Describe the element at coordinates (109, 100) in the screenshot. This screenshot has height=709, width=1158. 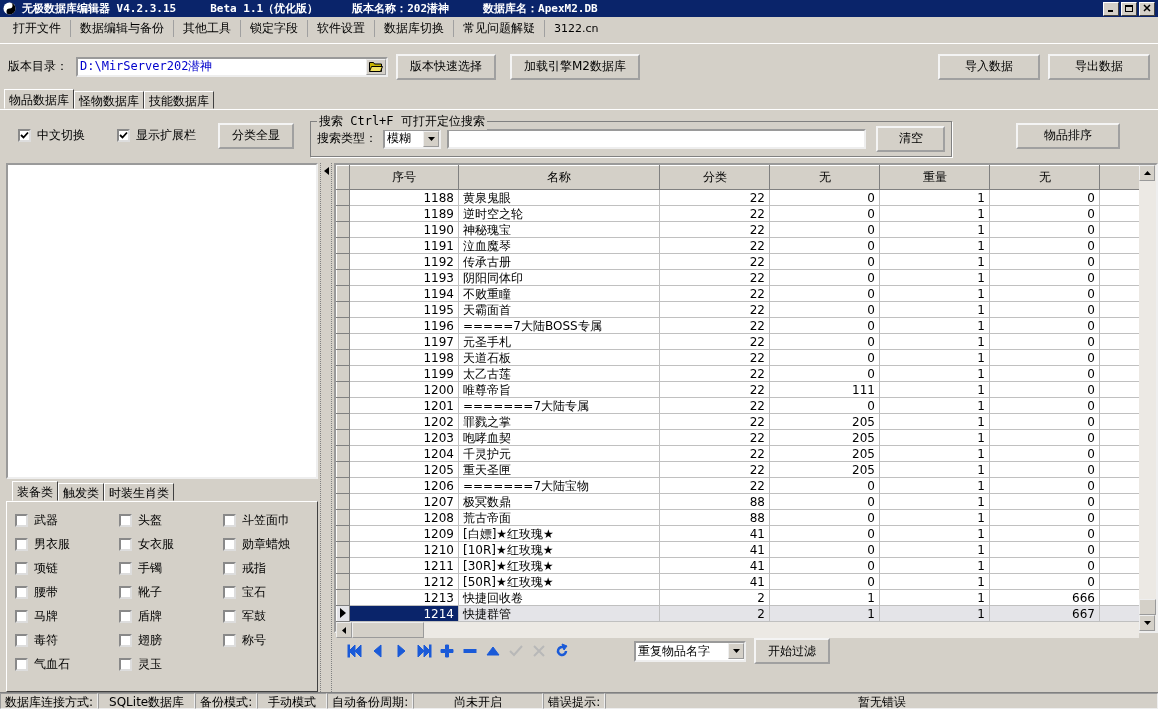
I see `tab: 怪物数据库` at that location.